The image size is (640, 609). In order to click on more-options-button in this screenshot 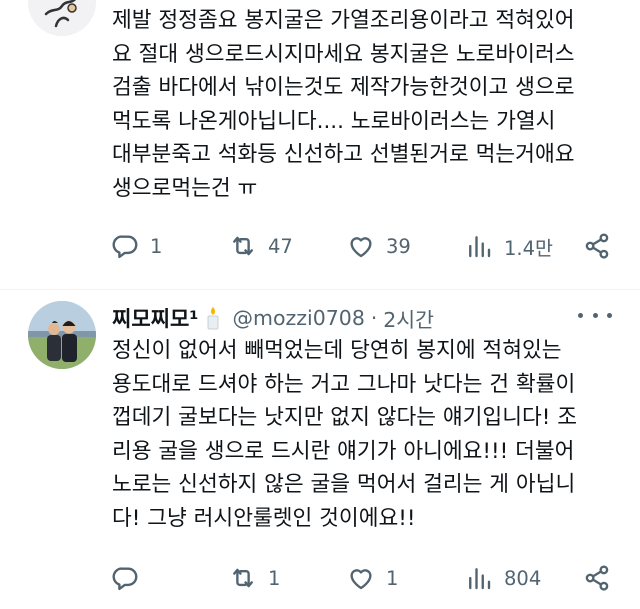, I will do `click(595, 315)`.